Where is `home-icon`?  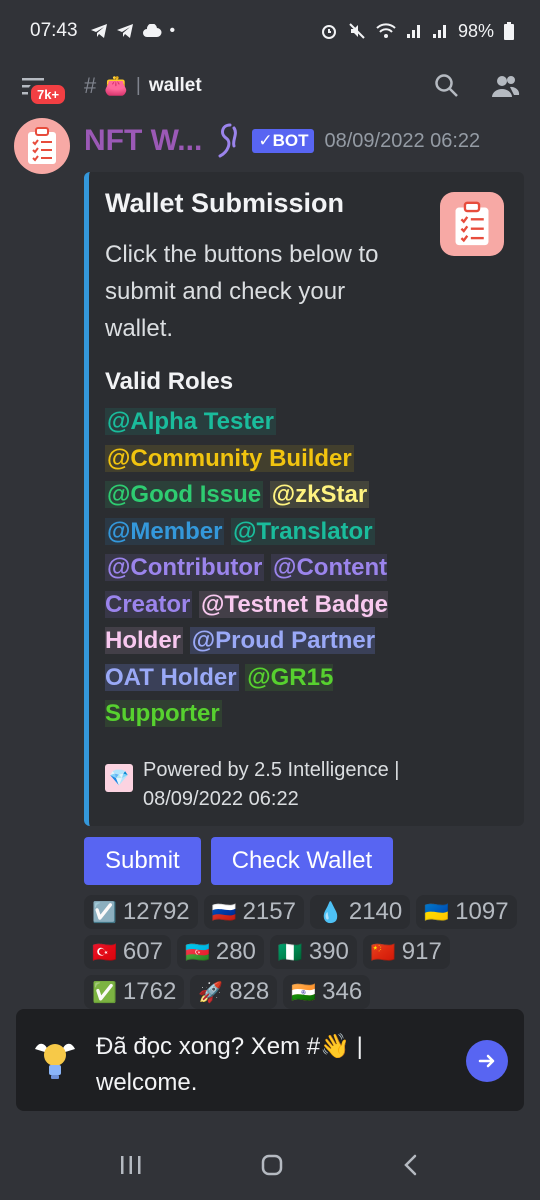
home-icon is located at coordinates (272, 1165).